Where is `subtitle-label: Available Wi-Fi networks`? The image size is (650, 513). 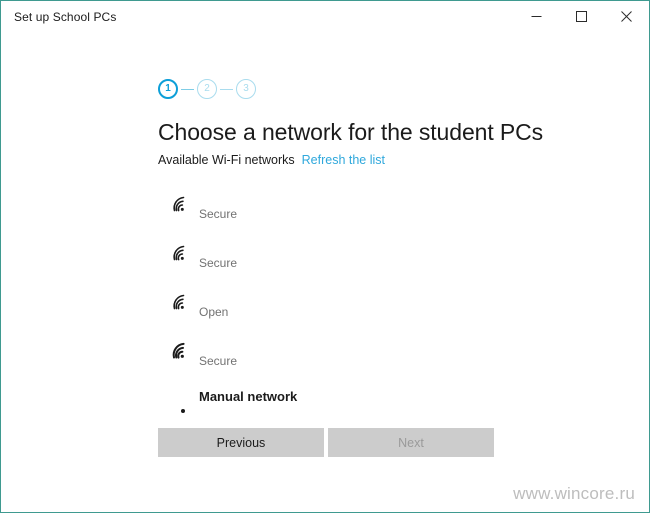
subtitle-label: Available Wi-Fi networks is located at coordinates (226, 160).